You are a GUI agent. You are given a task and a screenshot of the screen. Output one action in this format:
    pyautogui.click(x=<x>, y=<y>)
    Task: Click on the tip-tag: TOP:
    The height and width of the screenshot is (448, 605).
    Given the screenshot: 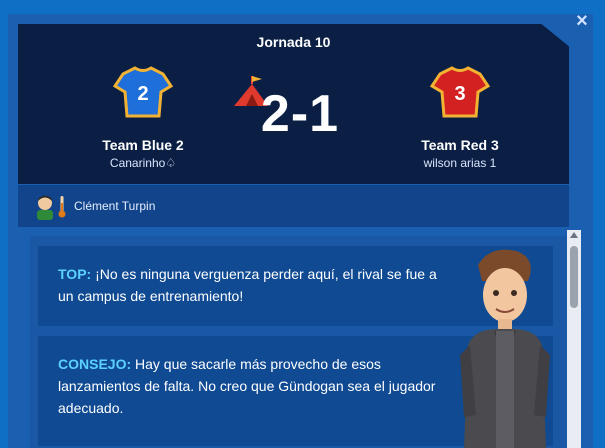 What is the action you would take?
    pyautogui.click(x=75, y=274)
    